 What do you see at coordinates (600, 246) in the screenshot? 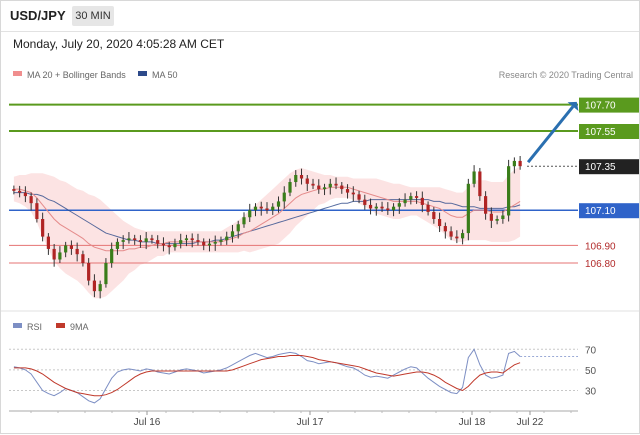
I see `support-level-label: 106.90` at bounding box center [600, 246].